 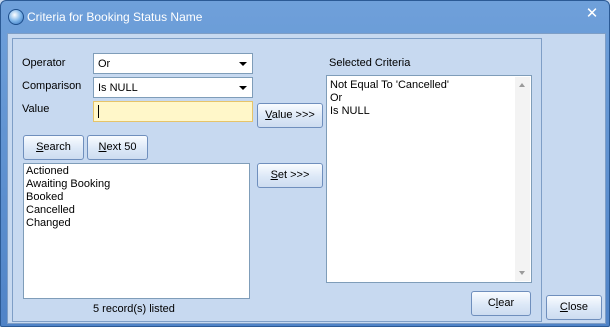 I want to click on comparison-select: Is NULL, so click(x=173, y=87).